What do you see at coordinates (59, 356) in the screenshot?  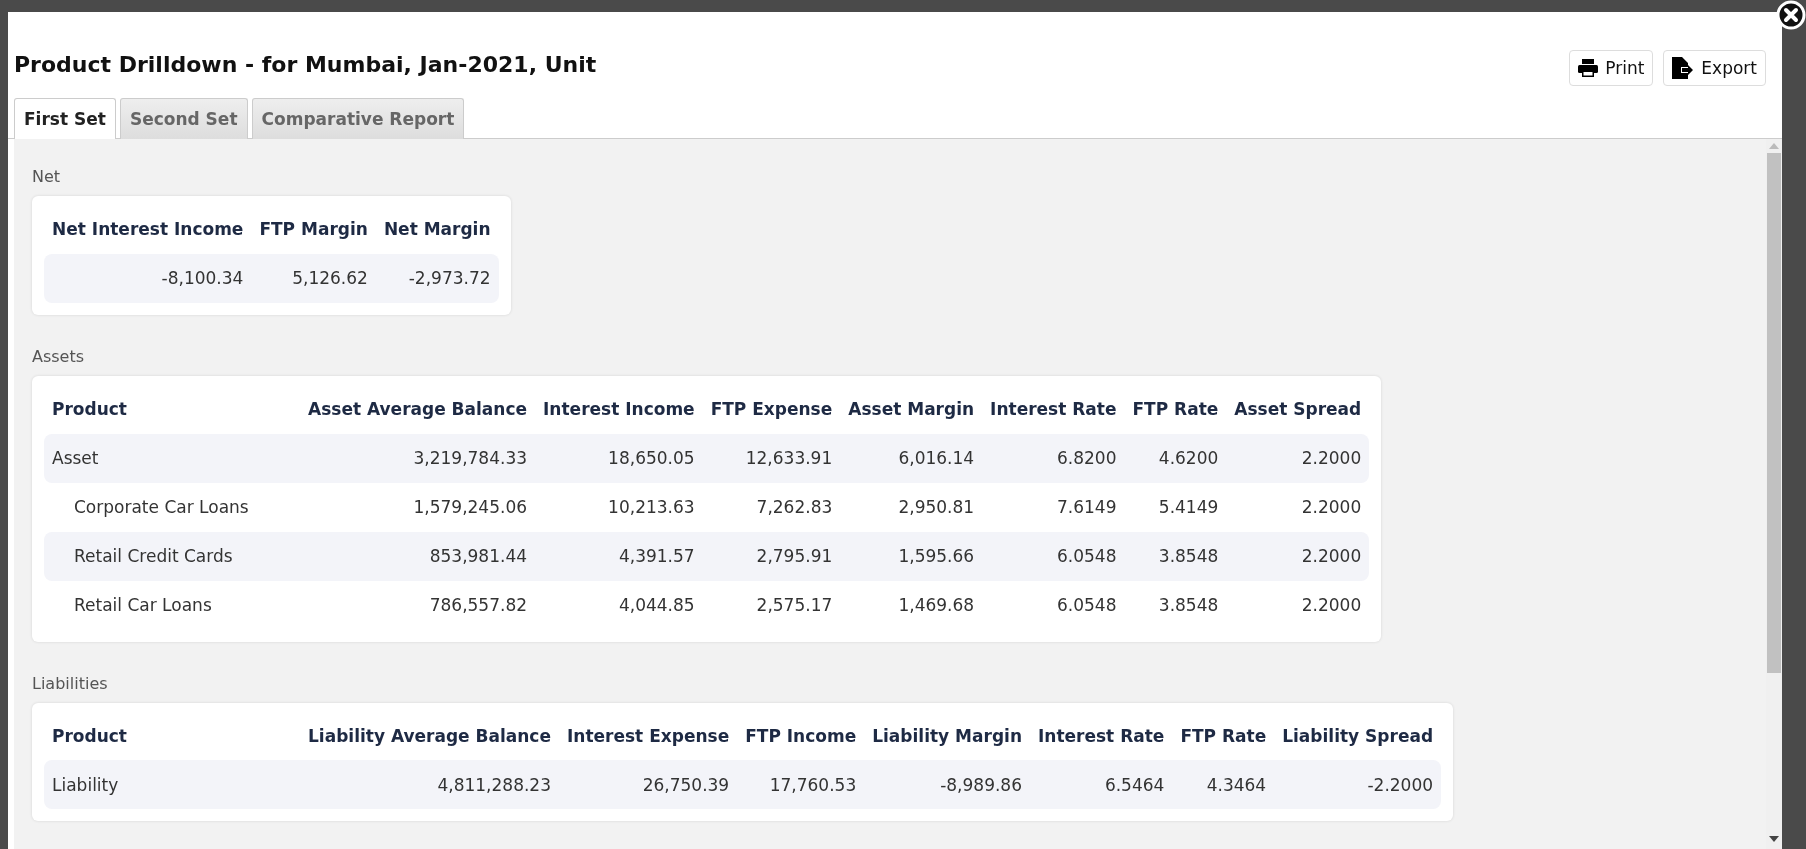 I see `section-heading: Assets` at bounding box center [59, 356].